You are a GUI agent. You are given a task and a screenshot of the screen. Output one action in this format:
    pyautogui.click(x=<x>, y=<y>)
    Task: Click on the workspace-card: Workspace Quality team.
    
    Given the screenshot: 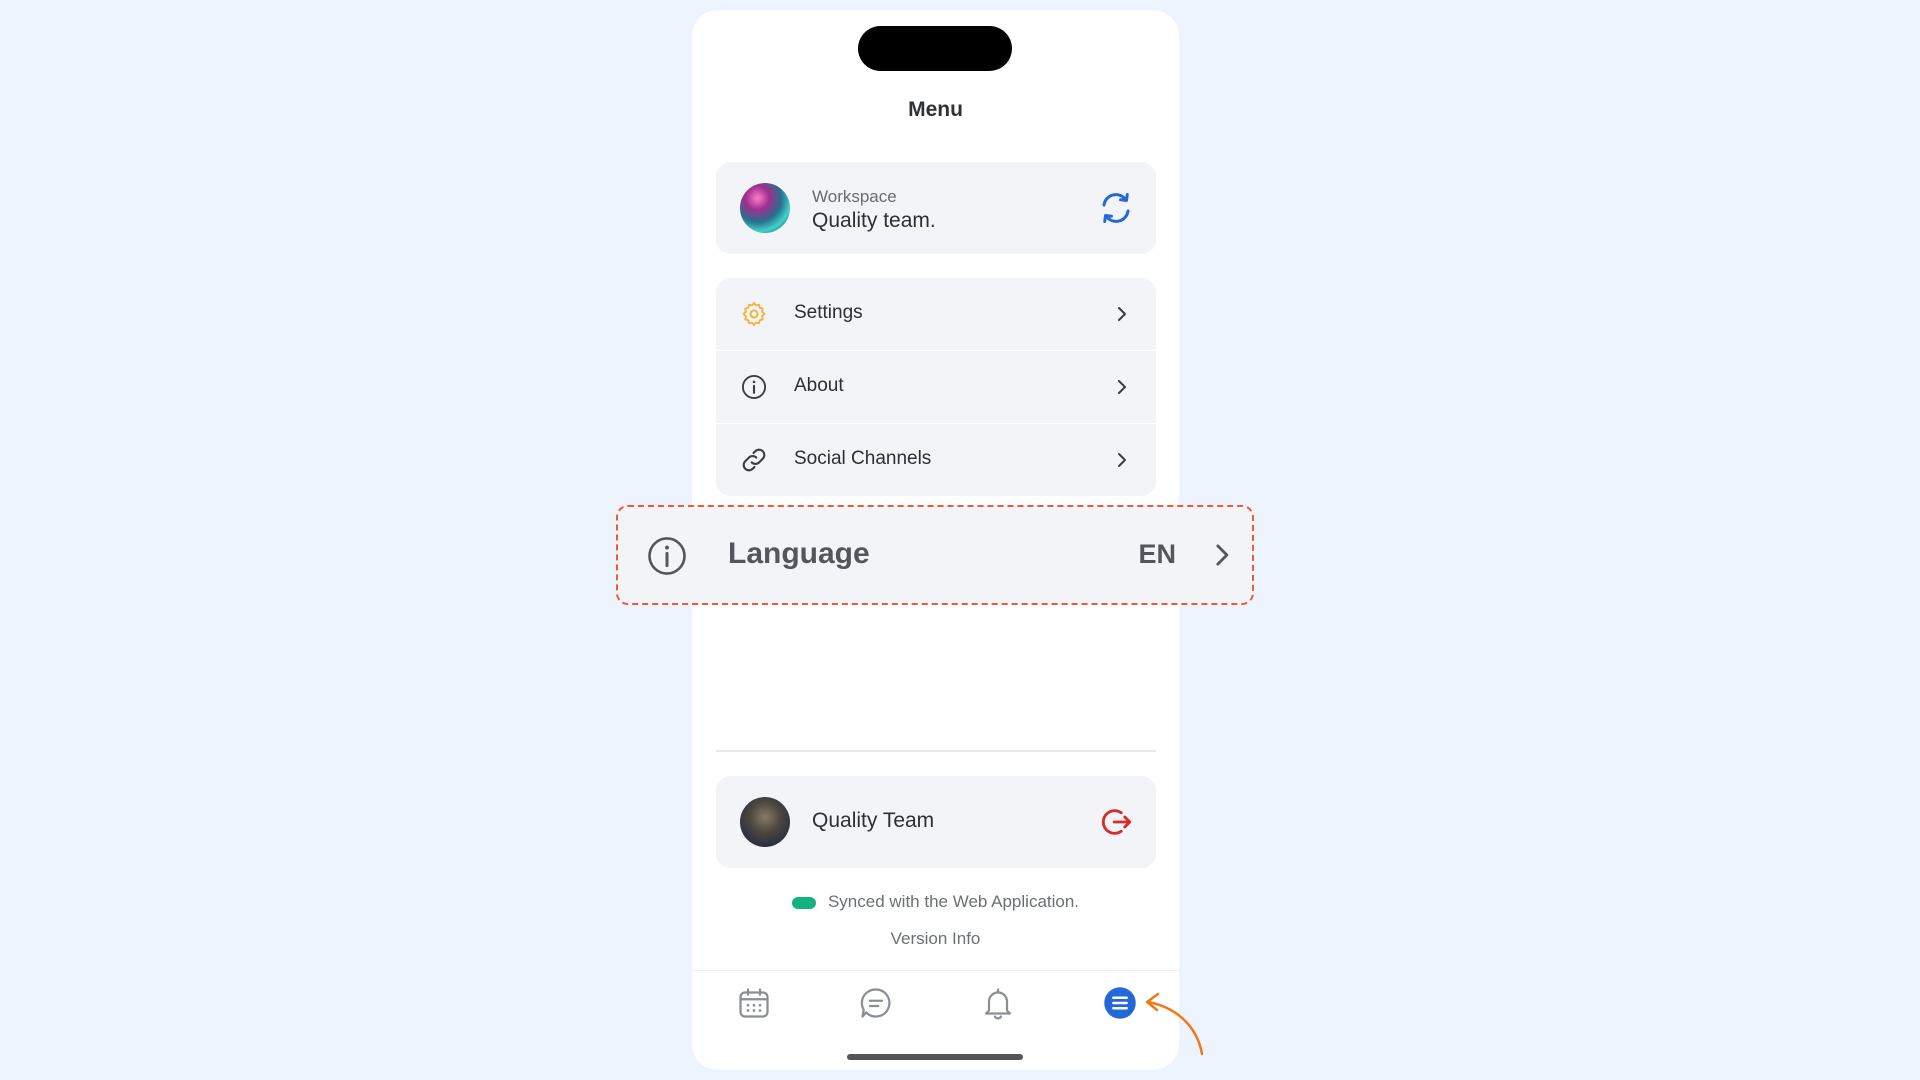 What is the action you would take?
    pyautogui.click(x=936, y=208)
    